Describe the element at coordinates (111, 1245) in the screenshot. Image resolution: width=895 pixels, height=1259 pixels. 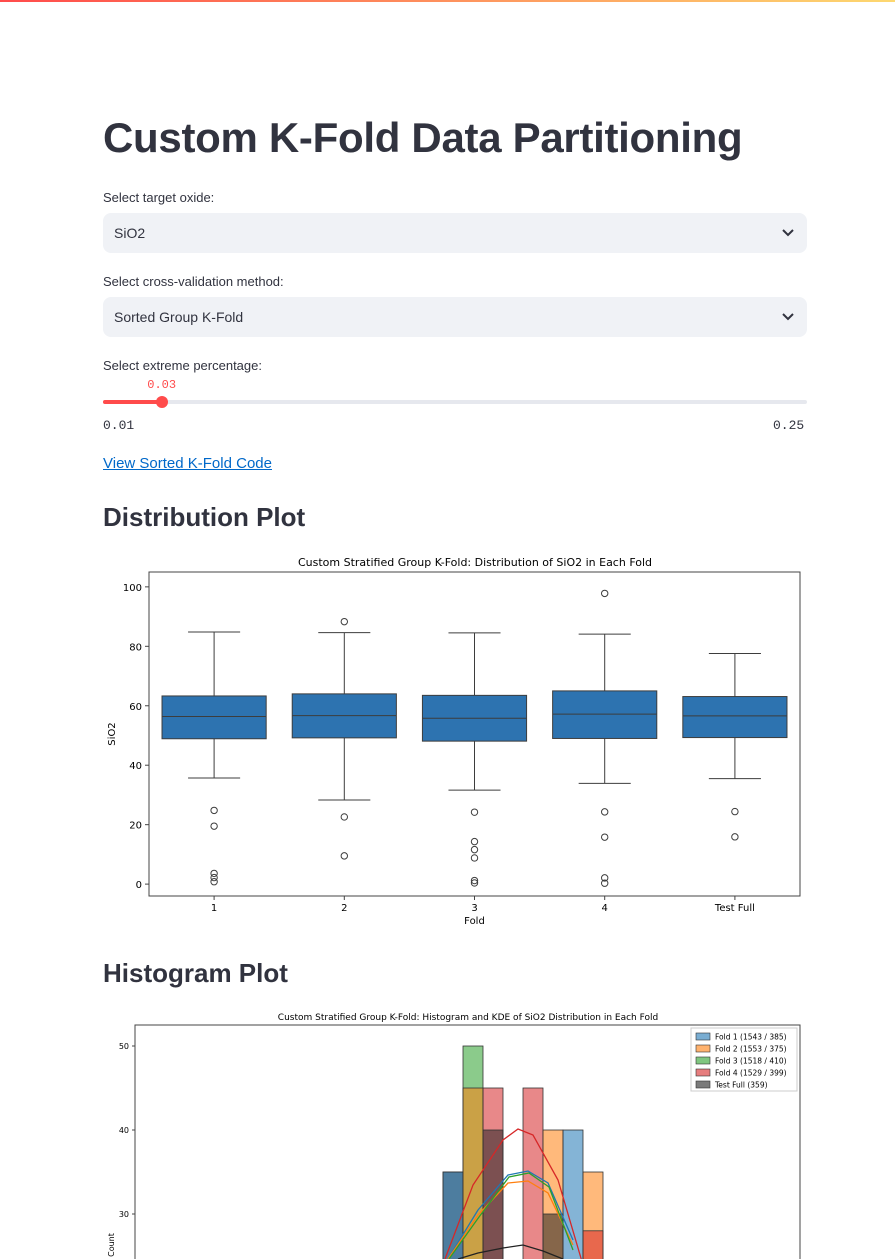
I see `histogram-ylabel: Count` at that location.